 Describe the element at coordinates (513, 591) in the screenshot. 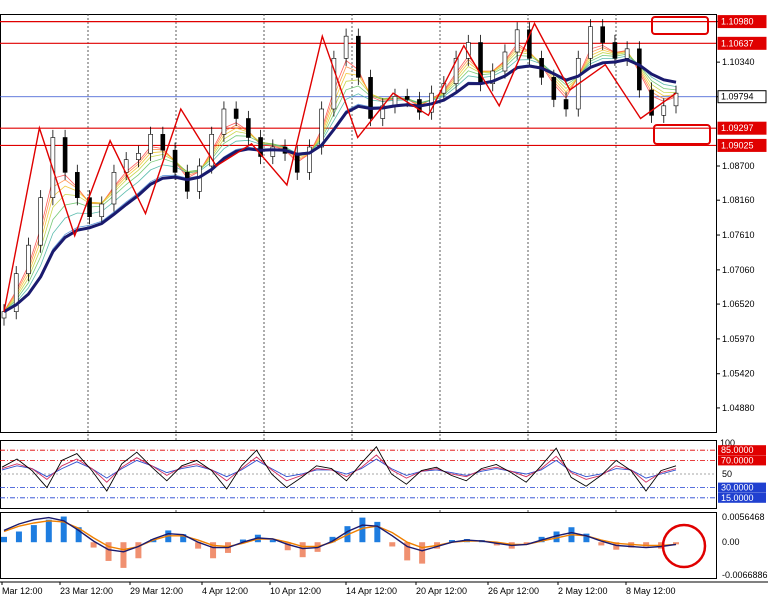

I see `time-axis-label: 26 Apr 12:00` at that location.